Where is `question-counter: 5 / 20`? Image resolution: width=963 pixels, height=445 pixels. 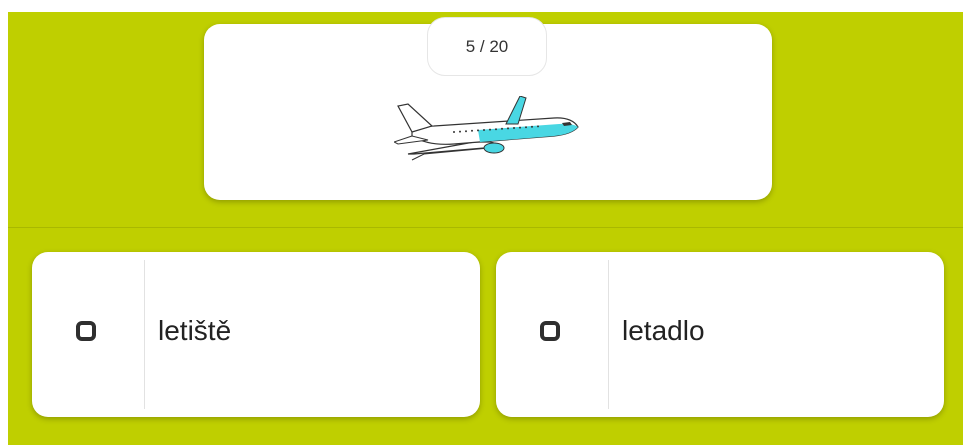
question-counter: 5 / 20 is located at coordinates (487, 46).